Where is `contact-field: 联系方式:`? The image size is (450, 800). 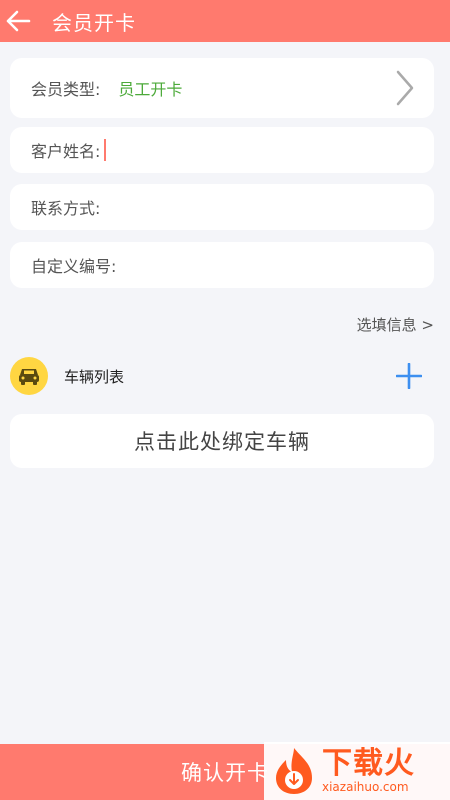 contact-field: 联系方式: is located at coordinates (222, 207).